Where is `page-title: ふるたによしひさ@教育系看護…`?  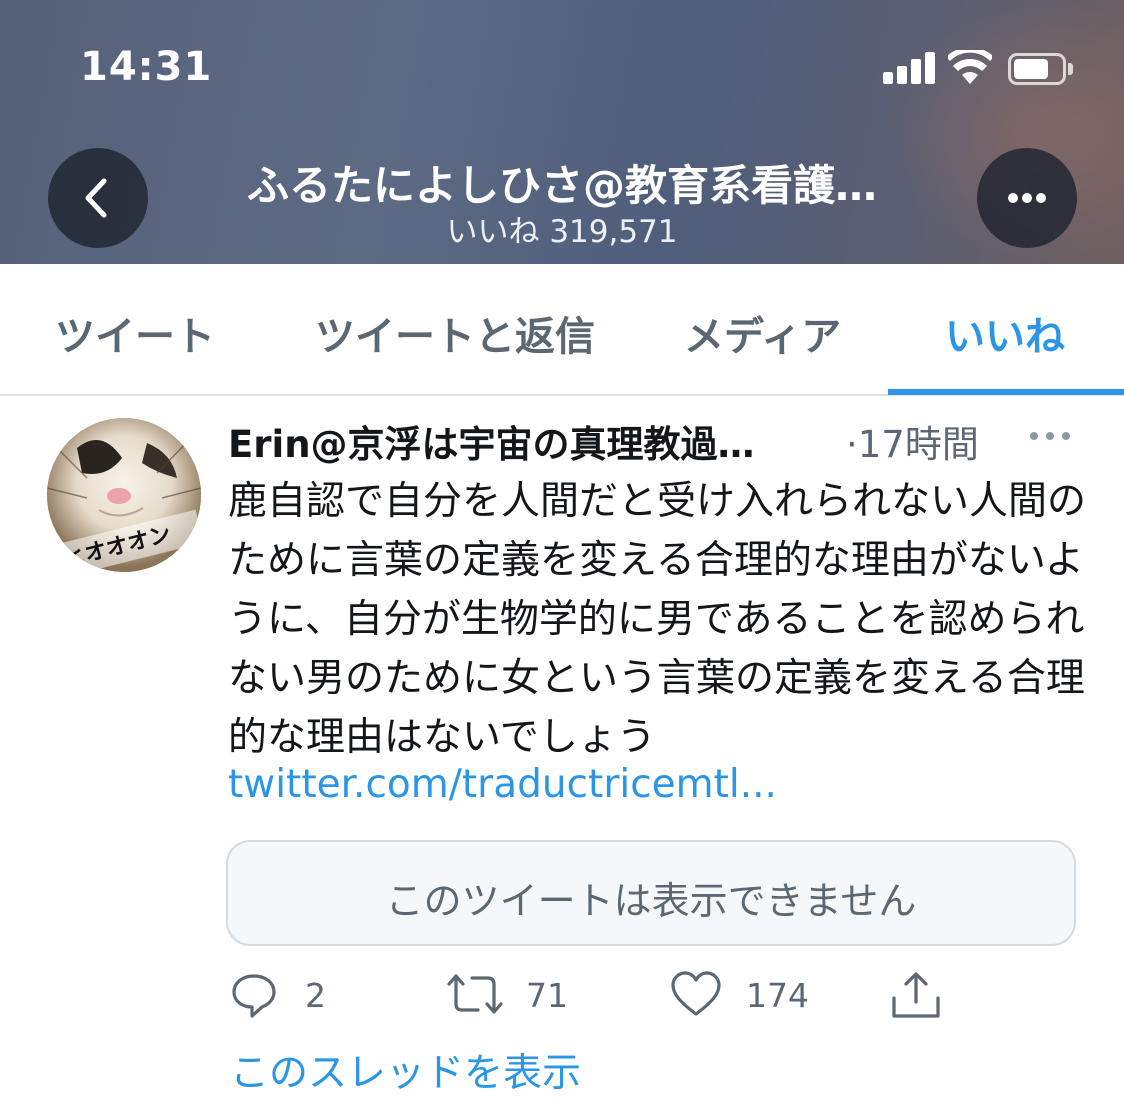
page-title: ふるたによしひさ@教育系看護… is located at coordinates (561, 185).